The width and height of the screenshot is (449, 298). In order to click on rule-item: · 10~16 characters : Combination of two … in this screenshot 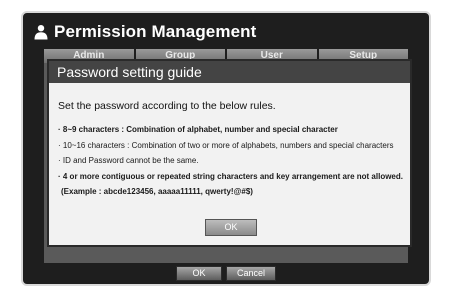, I will do `click(226, 145)`.